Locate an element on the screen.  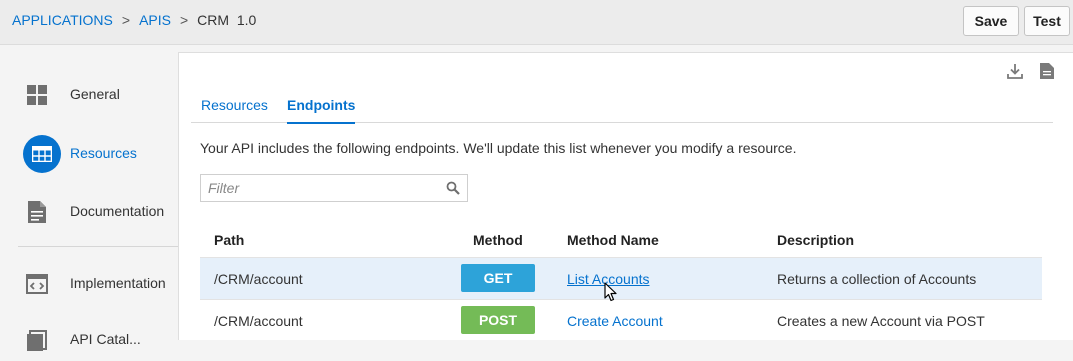
breadcrumb: APPLICATIONS > APIS > CRM 1.0 is located at coordinates (134, 20).